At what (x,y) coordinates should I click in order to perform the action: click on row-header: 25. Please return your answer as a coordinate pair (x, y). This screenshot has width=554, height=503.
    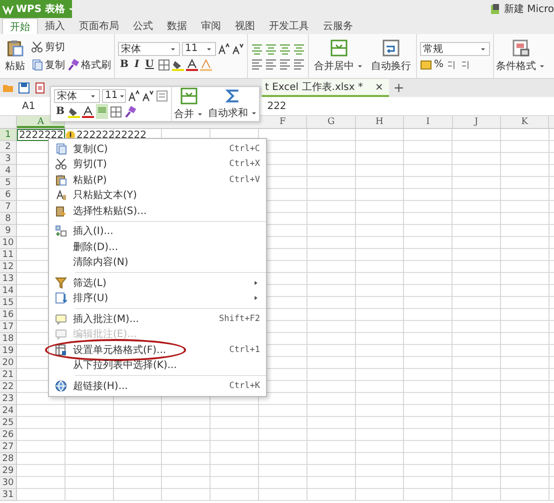
    Looking at the image, I should click on (8, 423).